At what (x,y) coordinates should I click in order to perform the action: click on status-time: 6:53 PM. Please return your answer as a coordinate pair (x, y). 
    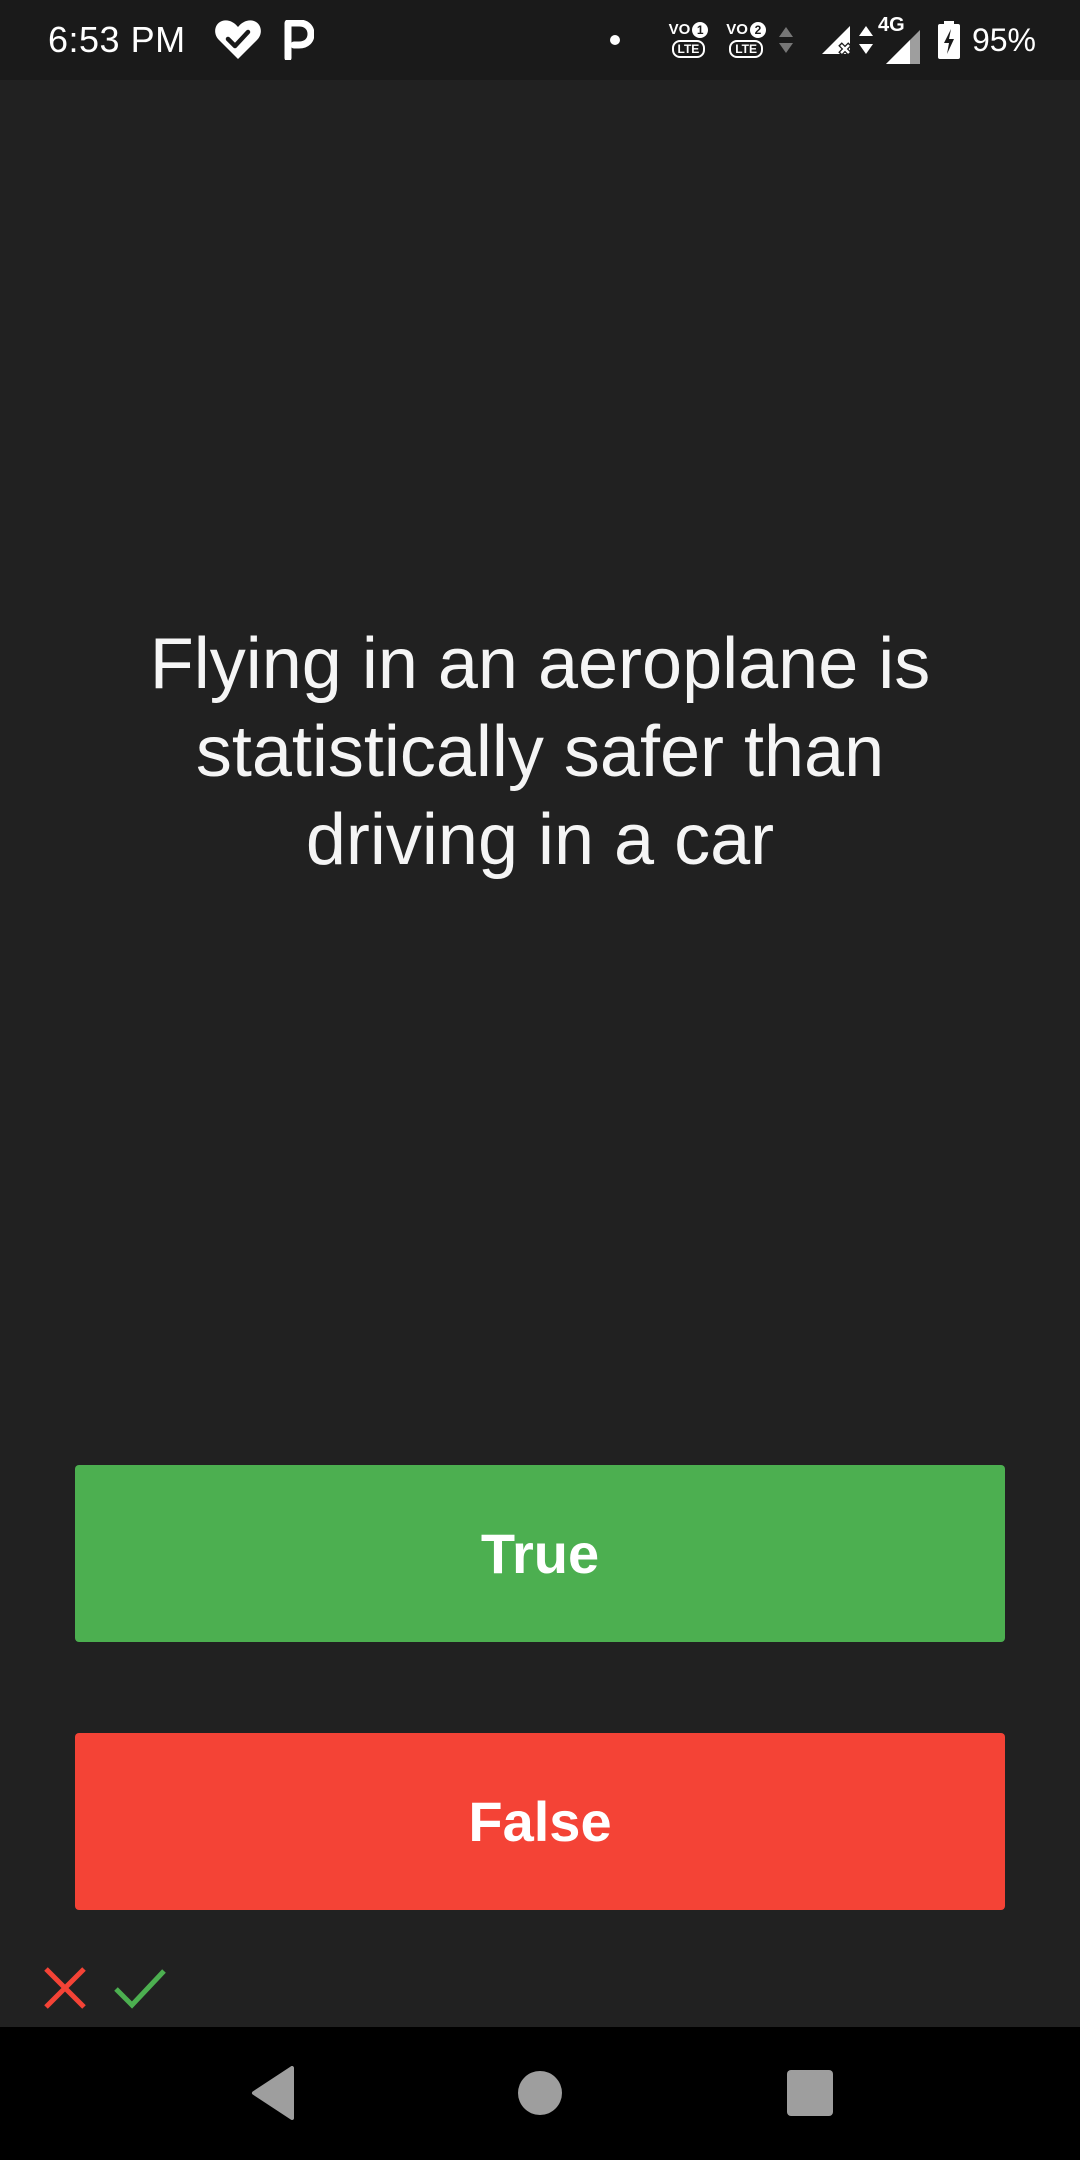
    Looking at the image, I should click on (117, 39).